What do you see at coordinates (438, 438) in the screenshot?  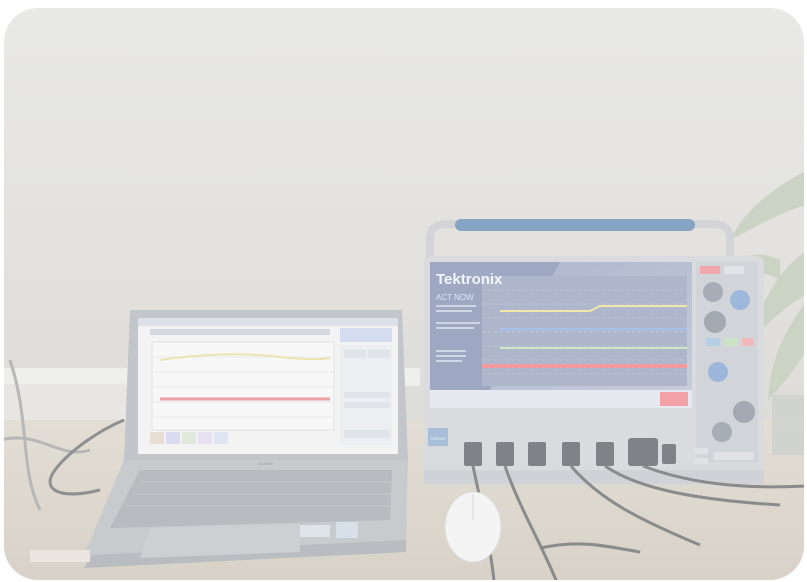 I see `scope-badge-text: TEKDAY` at bounding box center [438, 438].